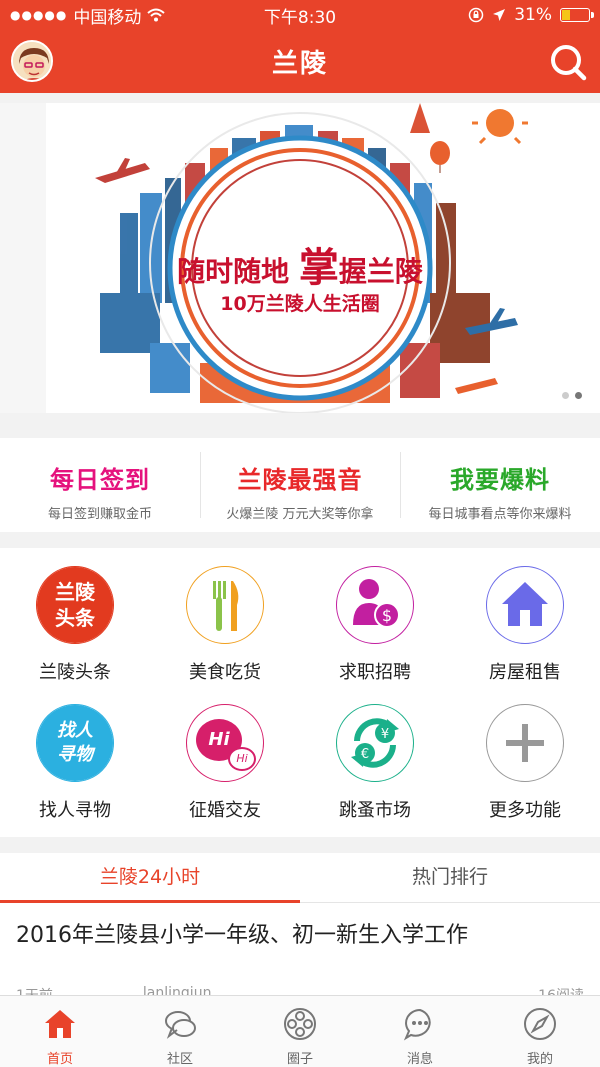 This screenshot has width=600, height=1067. What do you see at coordinates (525, 672) in the screenshot?
I see `feature-label: 房屋租售` at bounding box center [525, 672].